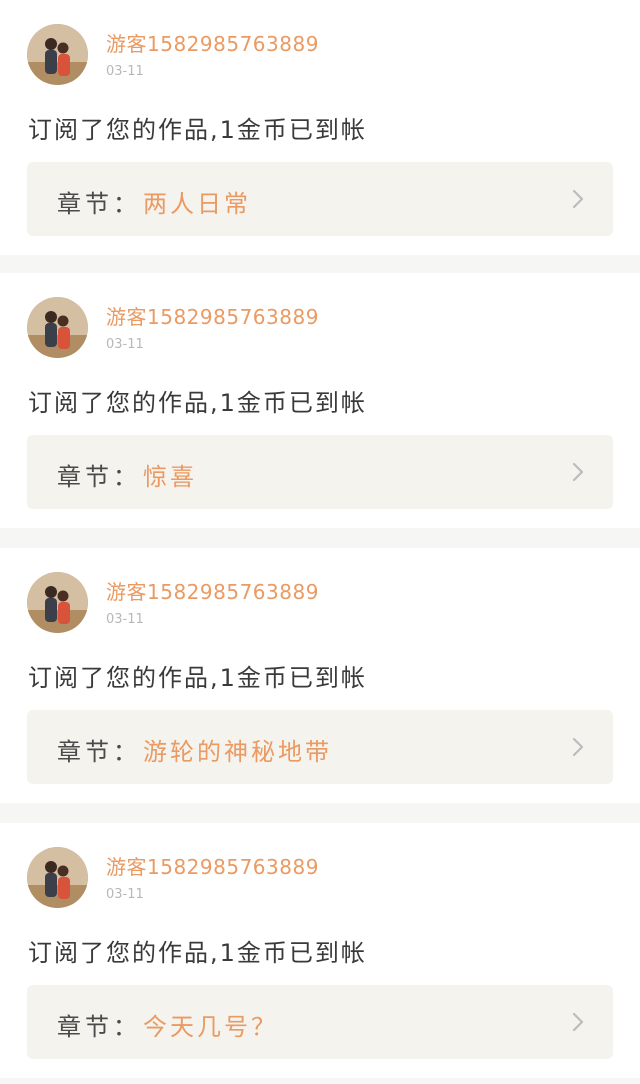 This screenshot has height=1084, width=640. What do you see at coordinates (320, 1022) in the screenshot?
I see `chapter-link: 章节： 今天几号？` at bounding box center [320, 1022].